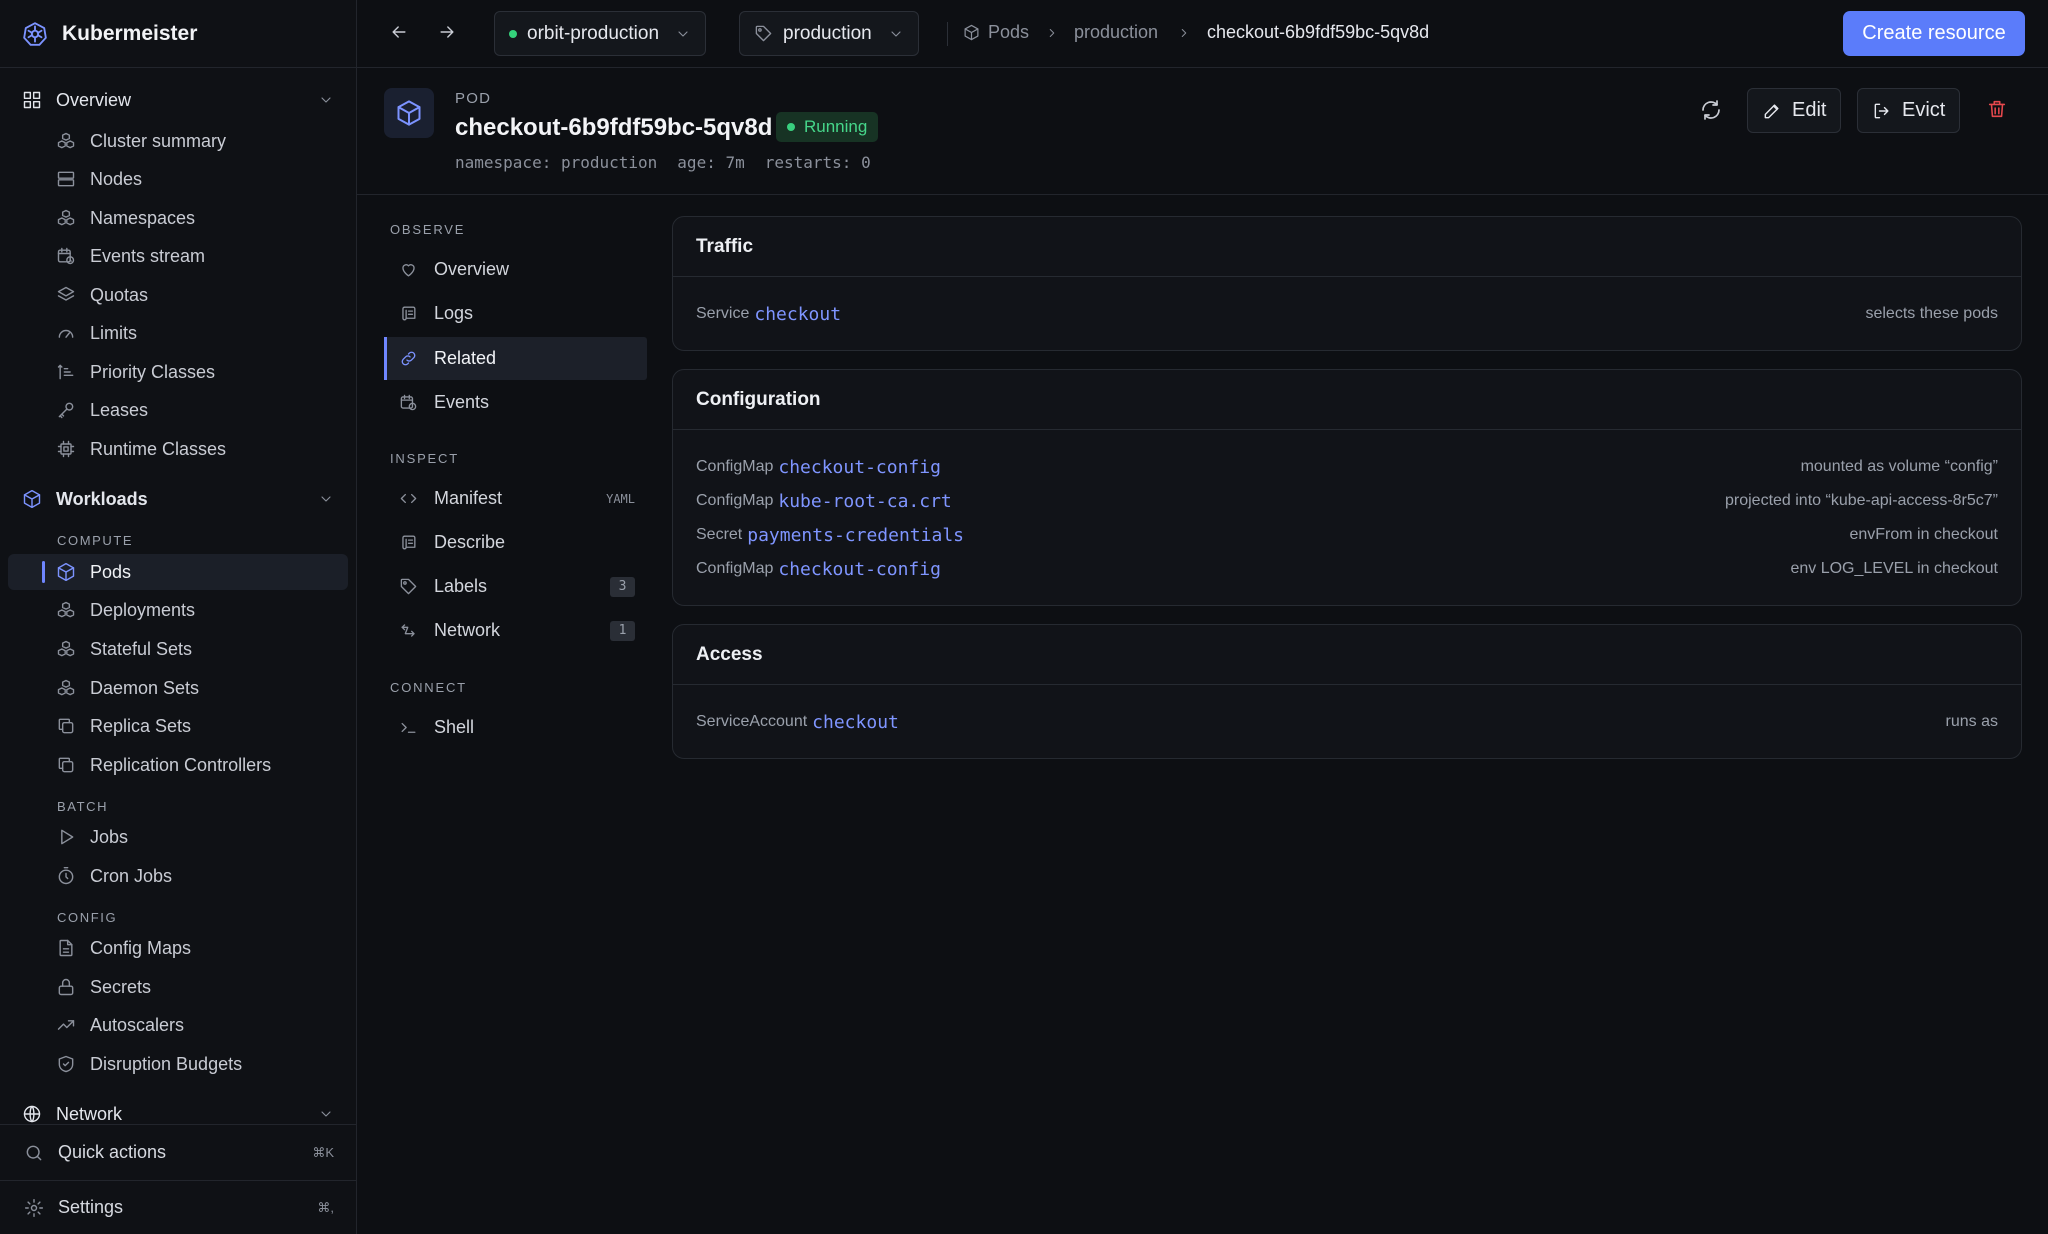 The image size is (2048, 1234). I want to click on sidebar-item-cron-jobs: Cron Jobs, so click(178, 876).